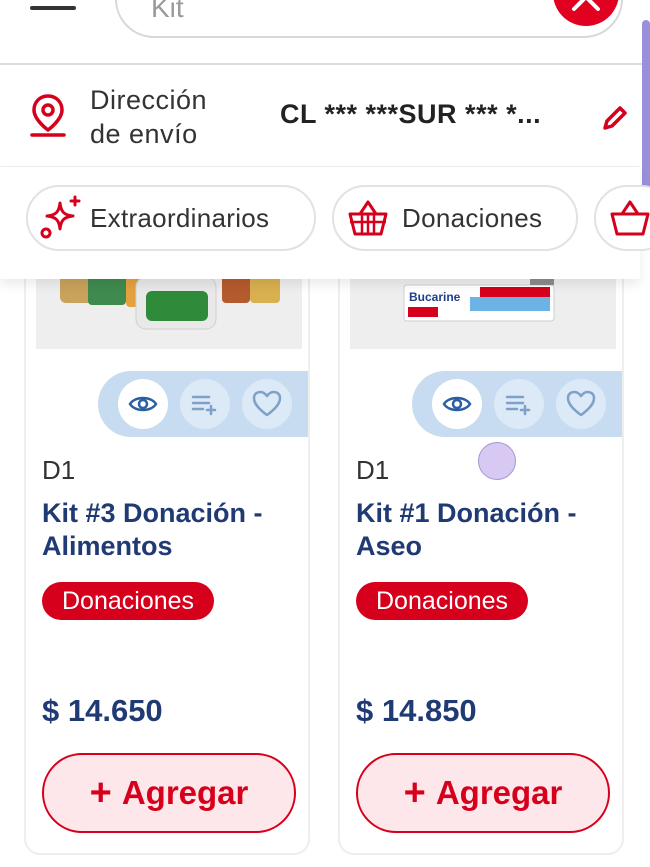 The height and width of the screenshot is (867, 650). I want to click on chip-donaciones: Donaciones, so click(455, 218).